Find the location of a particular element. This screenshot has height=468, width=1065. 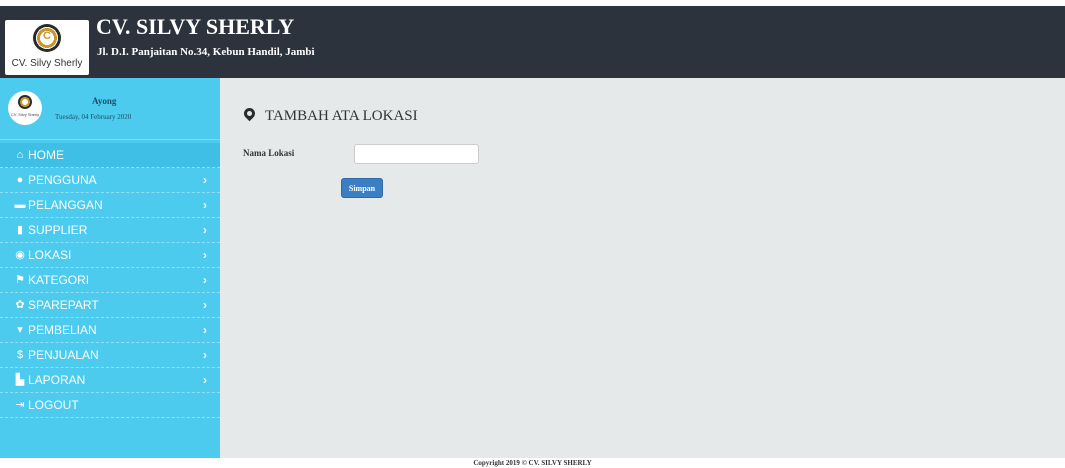

footer-copyright: Copyright 2019 © CV. SILVY SHERLY is located at coordinates (532, 463).